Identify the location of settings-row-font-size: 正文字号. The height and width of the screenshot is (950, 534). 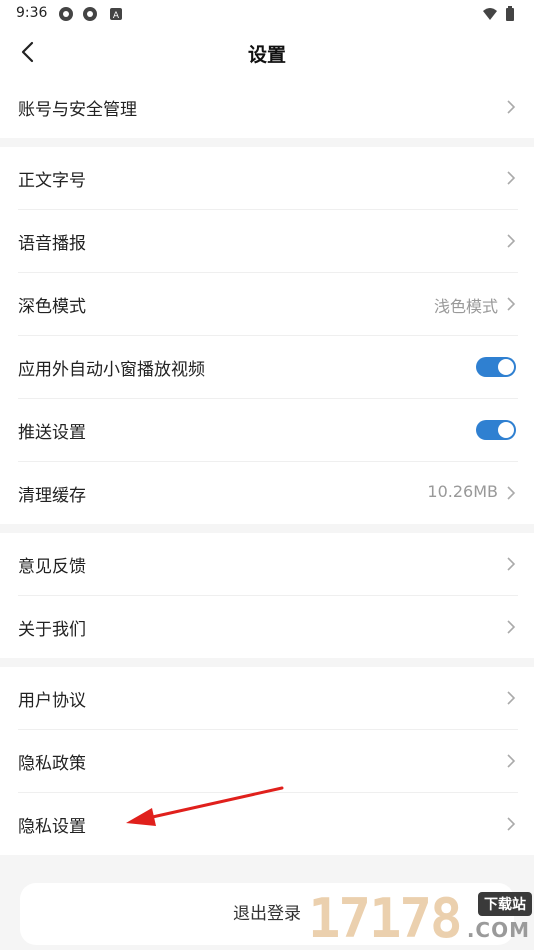
(268, 178).